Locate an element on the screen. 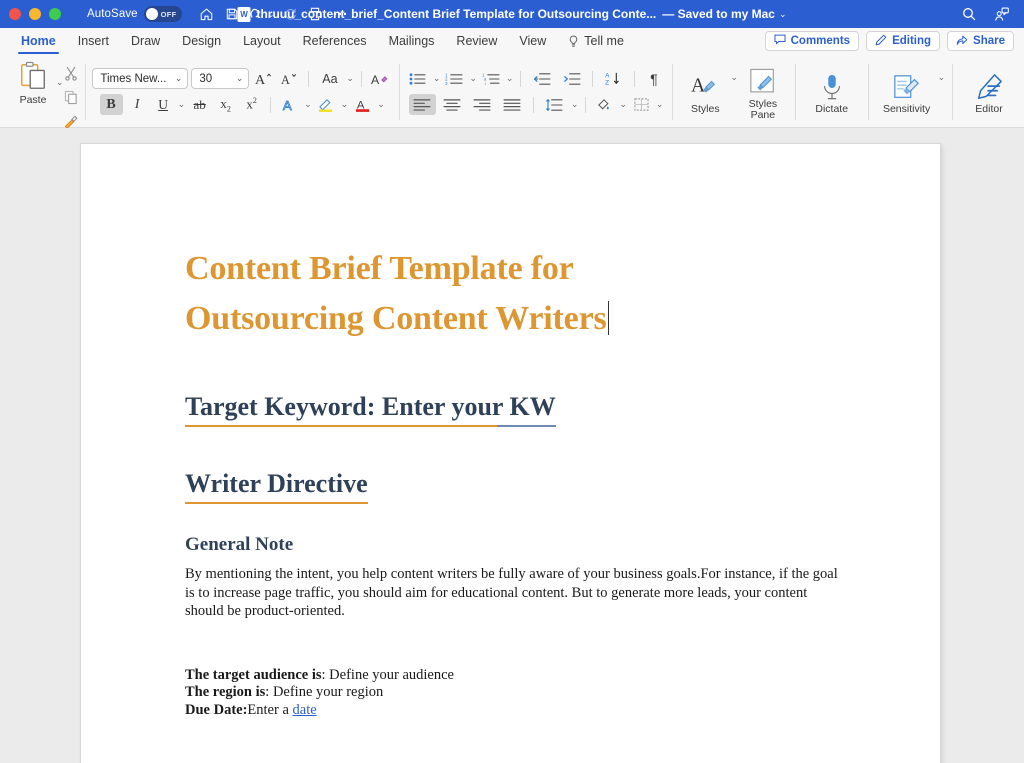 This screenshot has height=763, width=1024. tab-references-label: References is located at coordinates (334, 41).